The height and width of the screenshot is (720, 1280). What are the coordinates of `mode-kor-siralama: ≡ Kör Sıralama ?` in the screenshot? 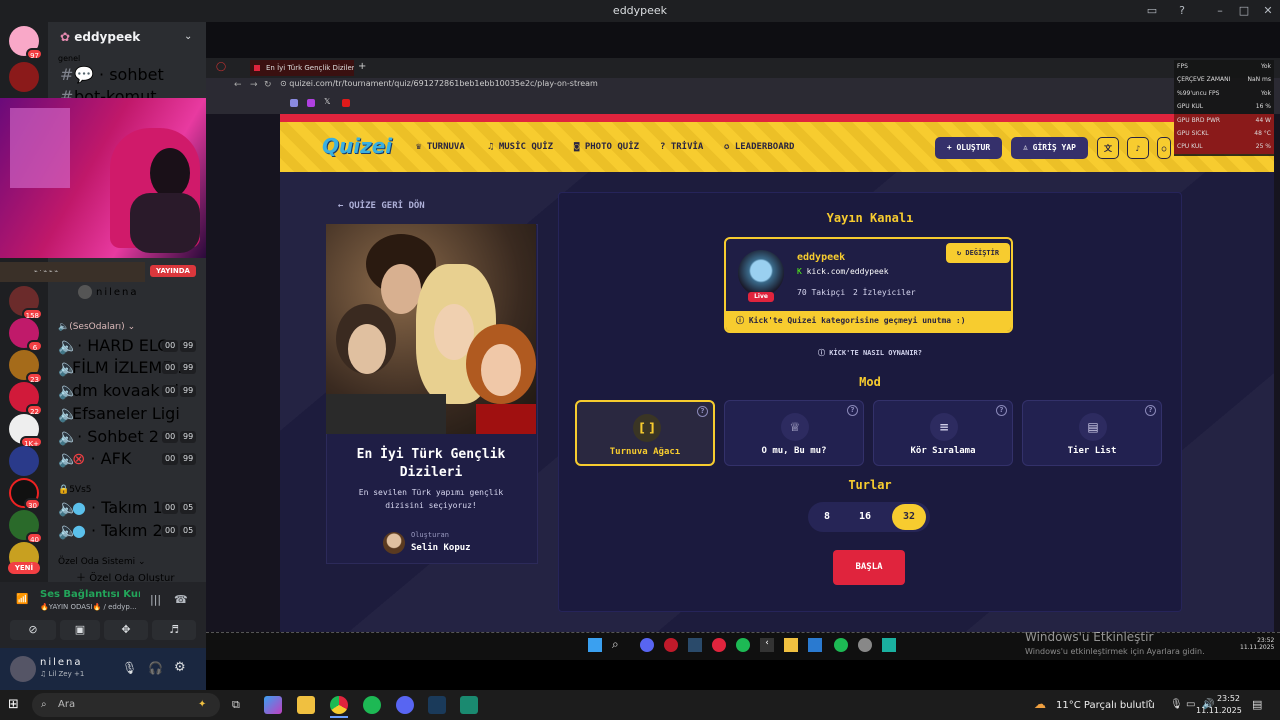 It's located at (943, 433).